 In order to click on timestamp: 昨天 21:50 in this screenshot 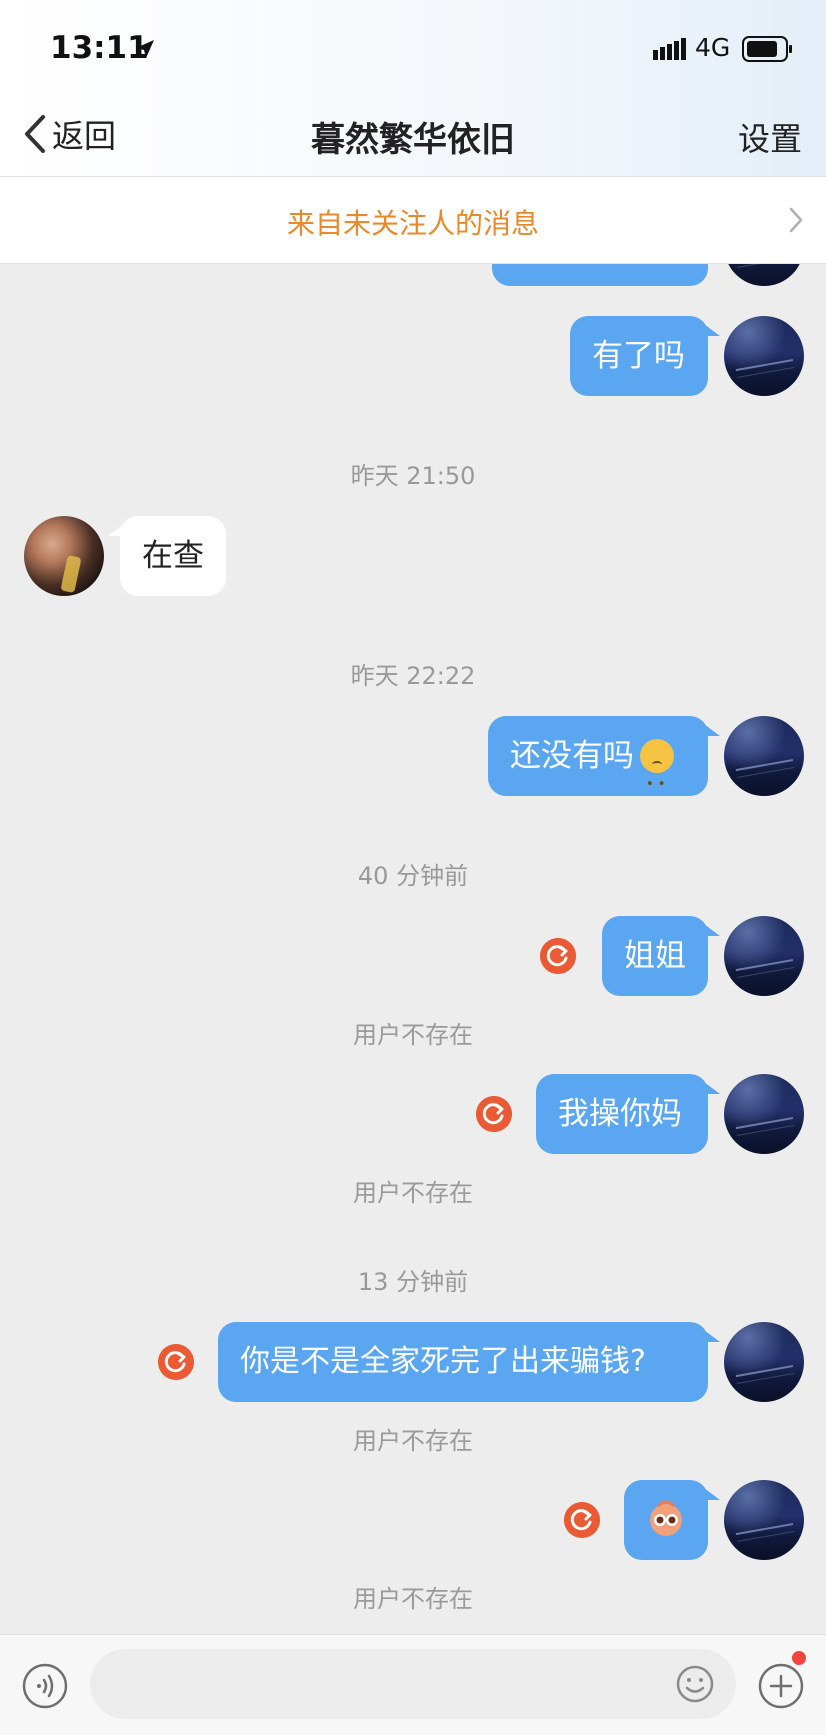, I will do `click(413, 476)`.